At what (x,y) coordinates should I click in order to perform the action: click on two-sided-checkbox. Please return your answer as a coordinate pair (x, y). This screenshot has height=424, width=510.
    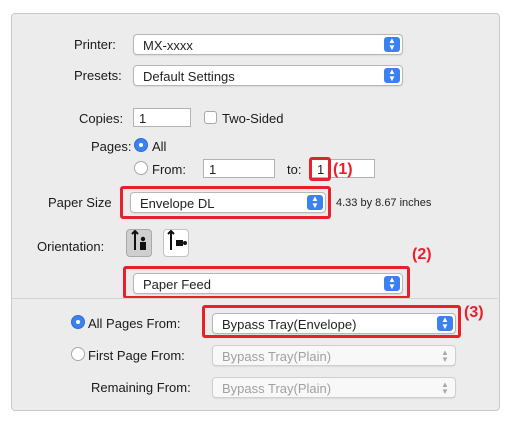
    Looking at the image, I should click on (210, 117).